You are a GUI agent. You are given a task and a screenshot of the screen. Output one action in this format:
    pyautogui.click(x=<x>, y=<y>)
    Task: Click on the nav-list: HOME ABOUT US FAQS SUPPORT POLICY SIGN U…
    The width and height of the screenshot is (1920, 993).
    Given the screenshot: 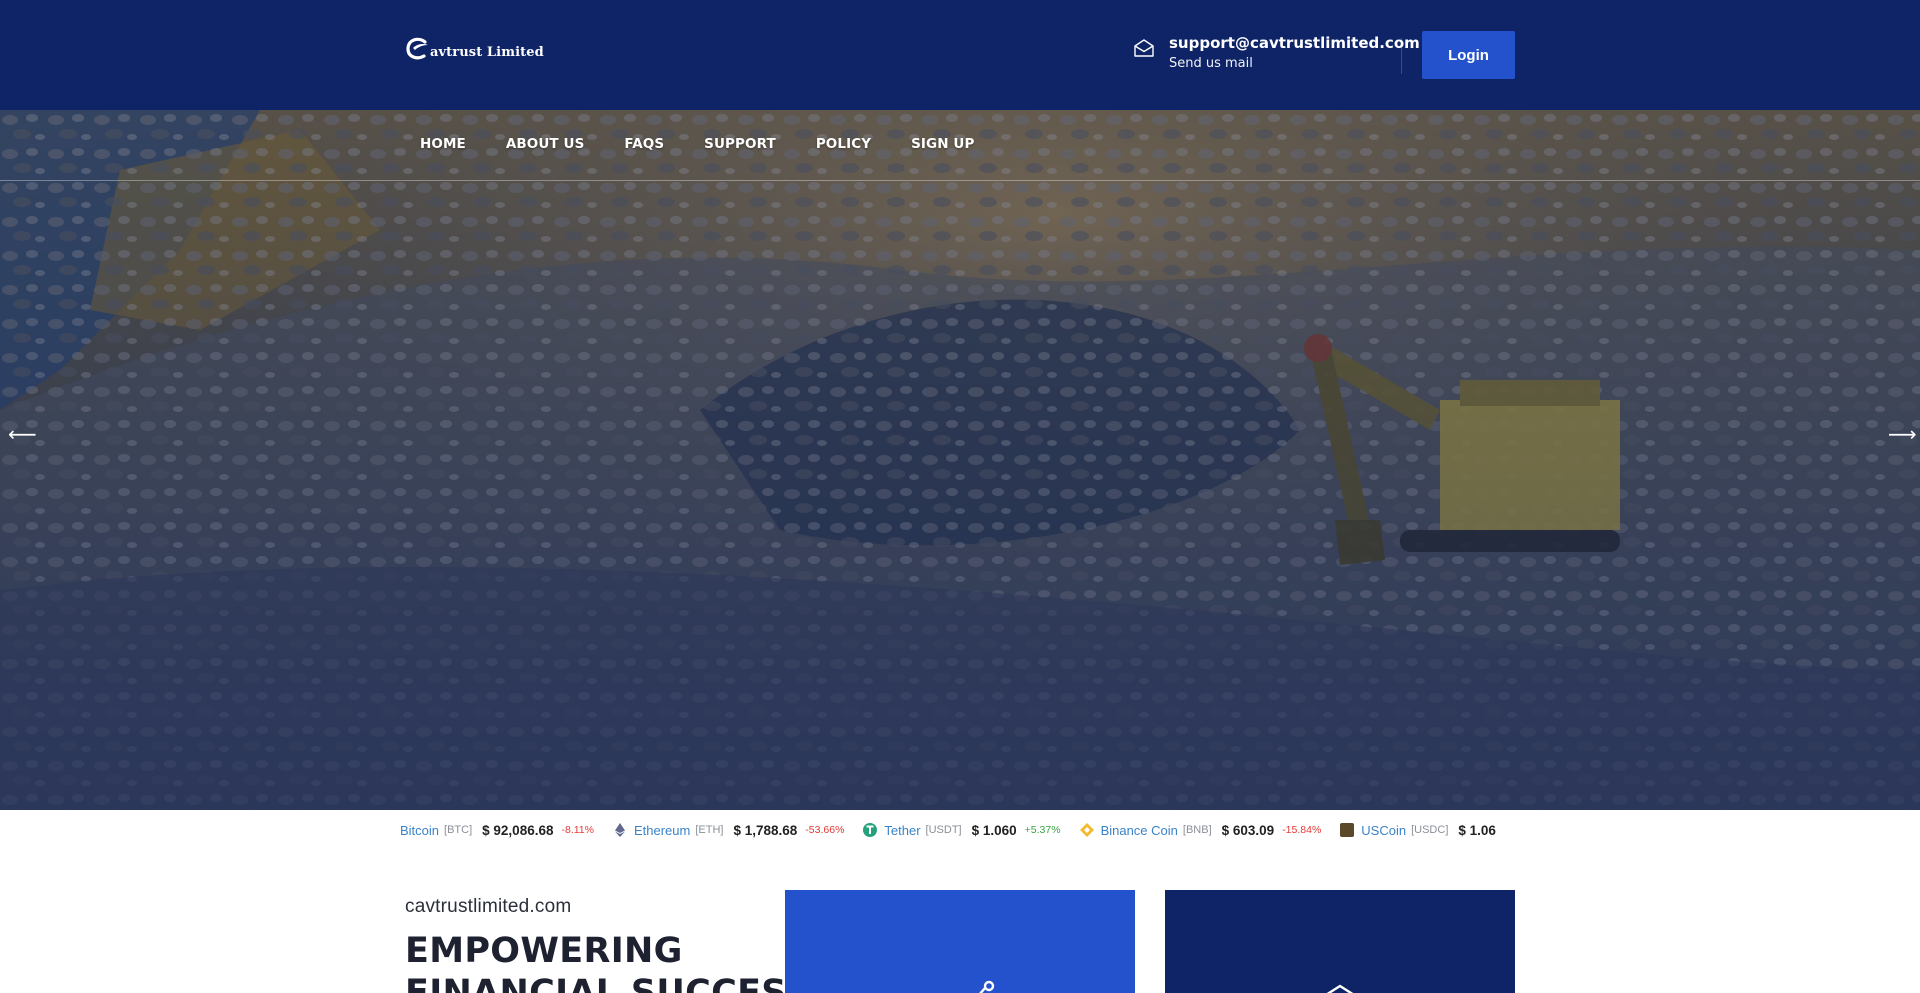 What is the action you would take?
    pyautogui.click(x=717, y=144)
    